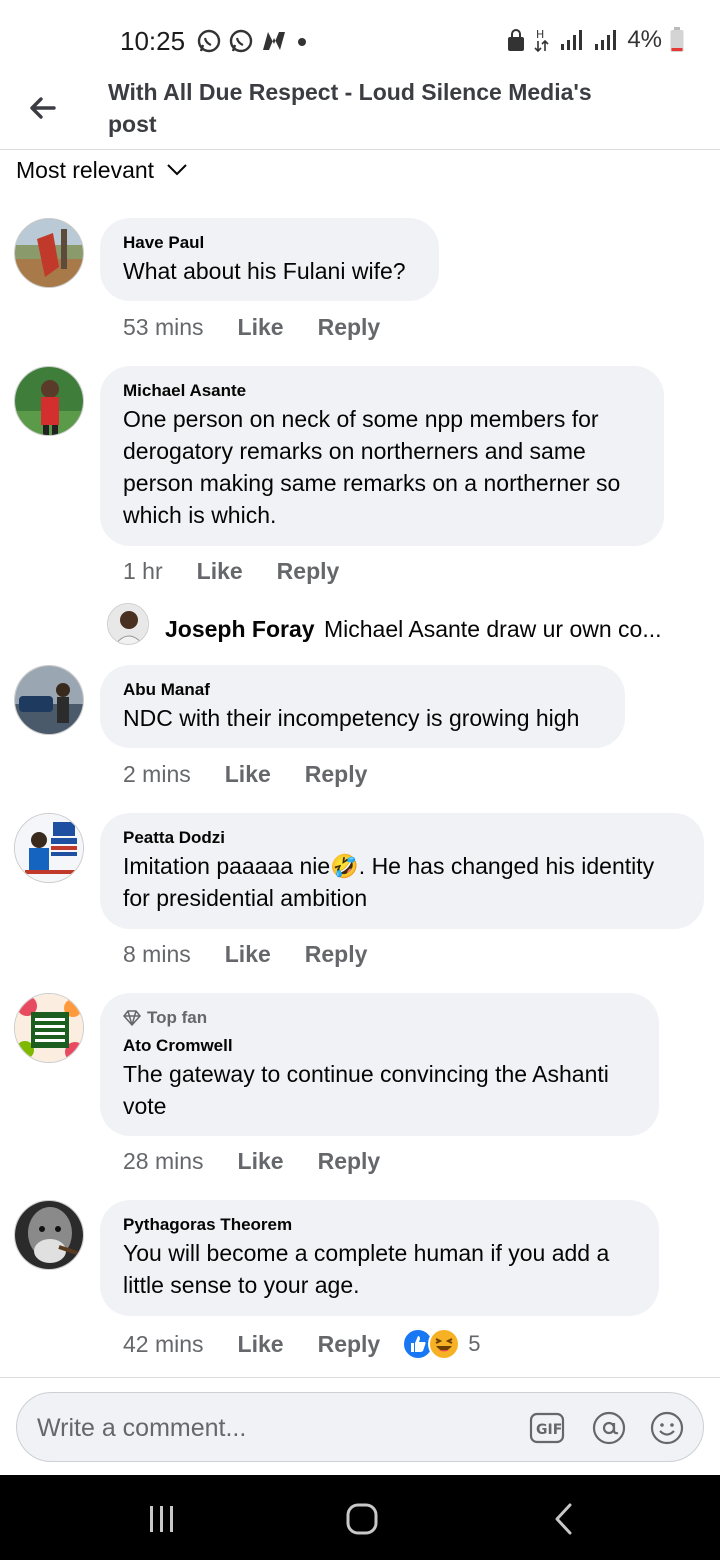  What do you see at coordinates (163, 1161) in the screenshot?
I see `comment-time: 28 mins` at bounding box center [163, 1161].